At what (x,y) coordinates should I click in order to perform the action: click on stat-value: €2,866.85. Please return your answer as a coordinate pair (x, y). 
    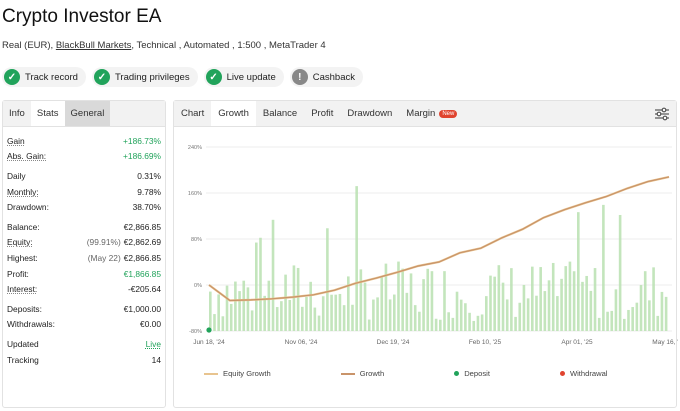
    Looking at the image, I should click on (142, 257).